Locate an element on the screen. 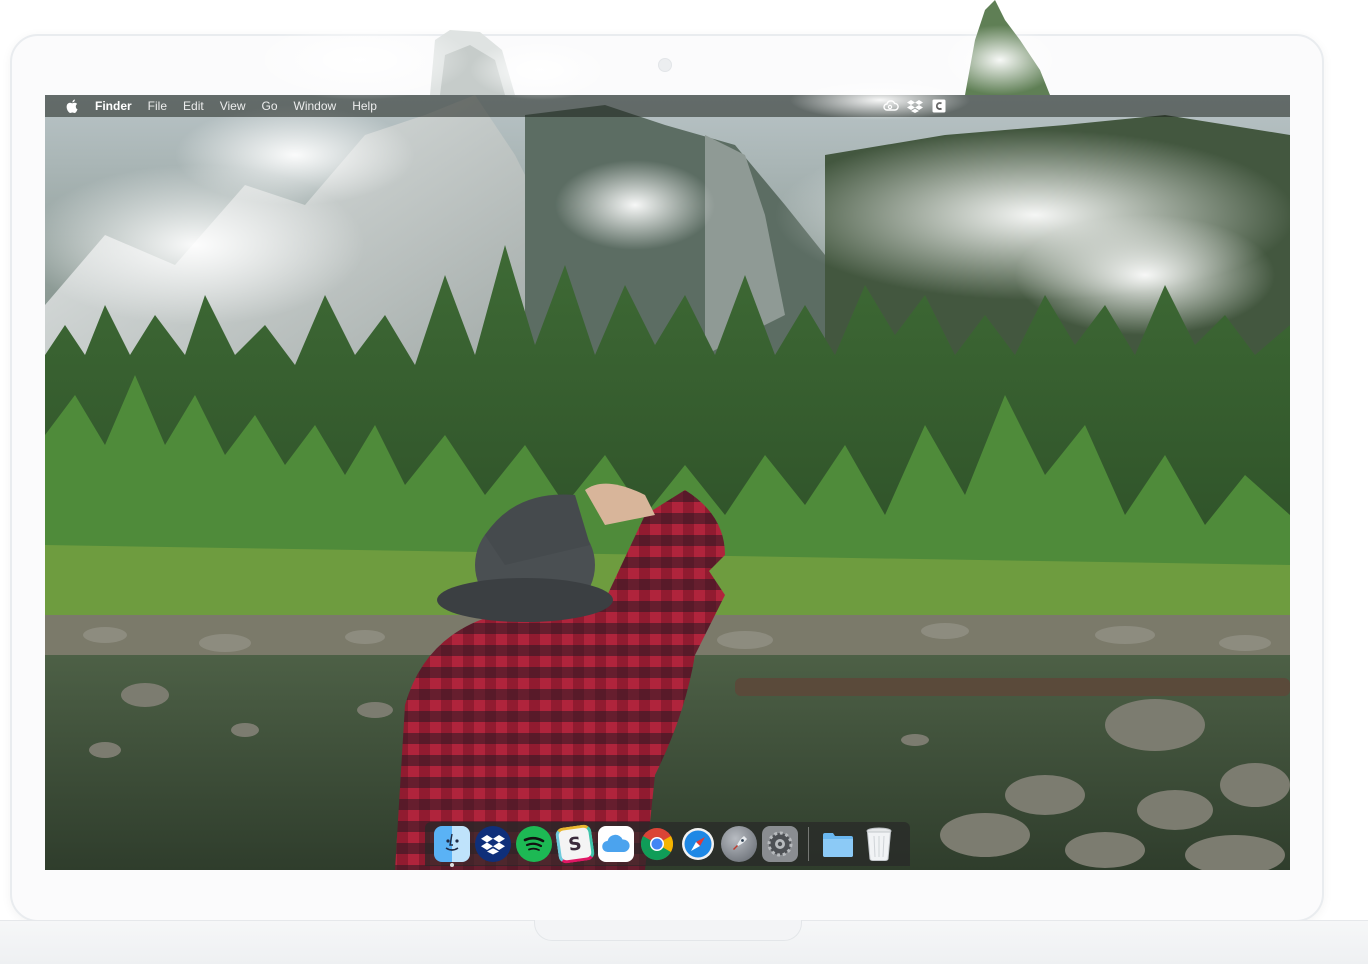 The image size is (1368, 964). menu-go: Go is located at coordinates (270, 106).